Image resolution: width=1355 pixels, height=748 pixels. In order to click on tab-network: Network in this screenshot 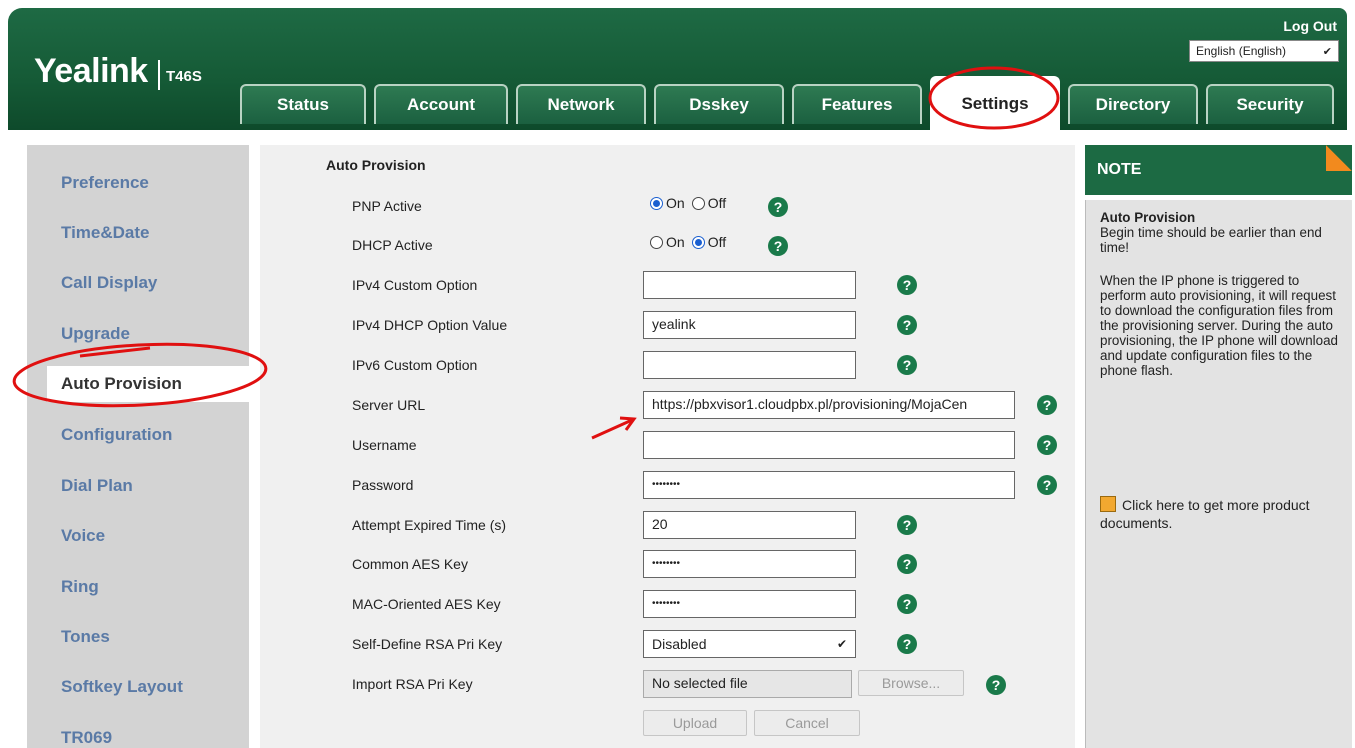, I will do `click(581, 104)`.